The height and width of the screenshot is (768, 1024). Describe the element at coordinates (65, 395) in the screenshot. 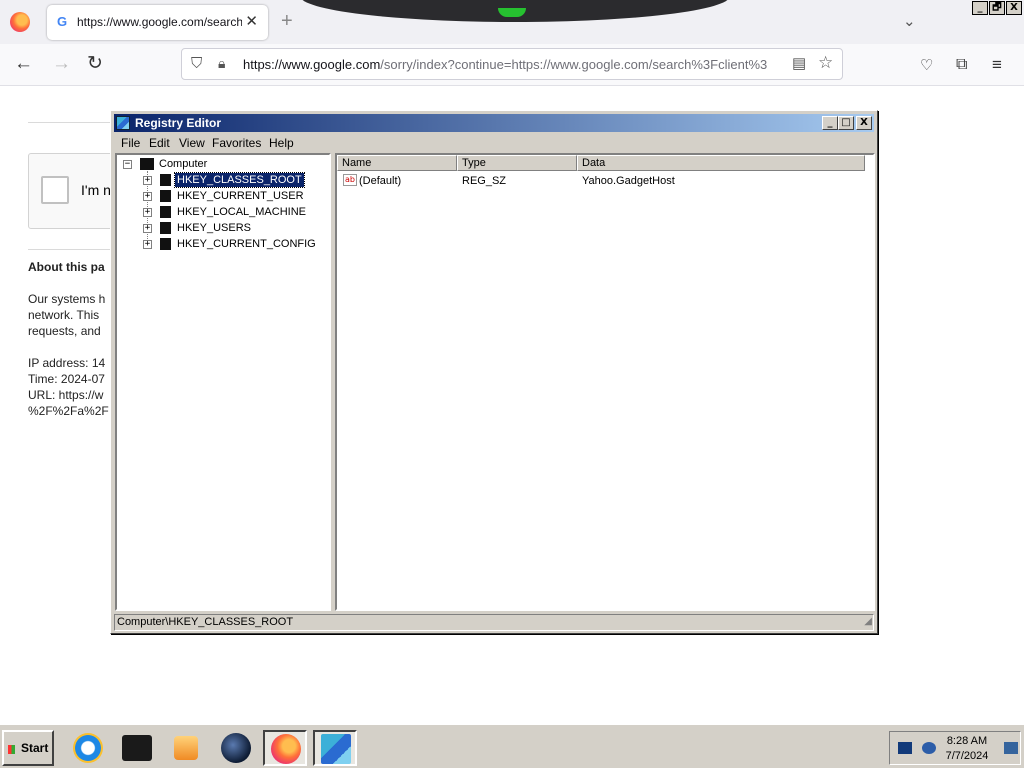

I see `url-line: URL: https://w` at that location.